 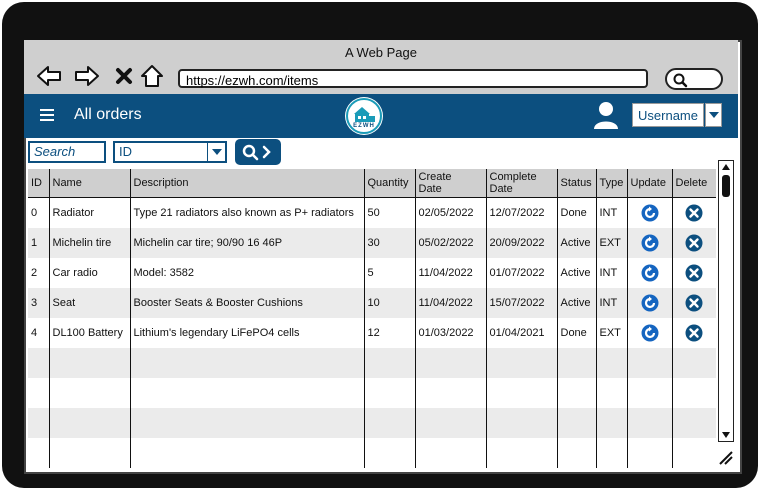 I want to click on close-icon, so click(x=124, y=76).